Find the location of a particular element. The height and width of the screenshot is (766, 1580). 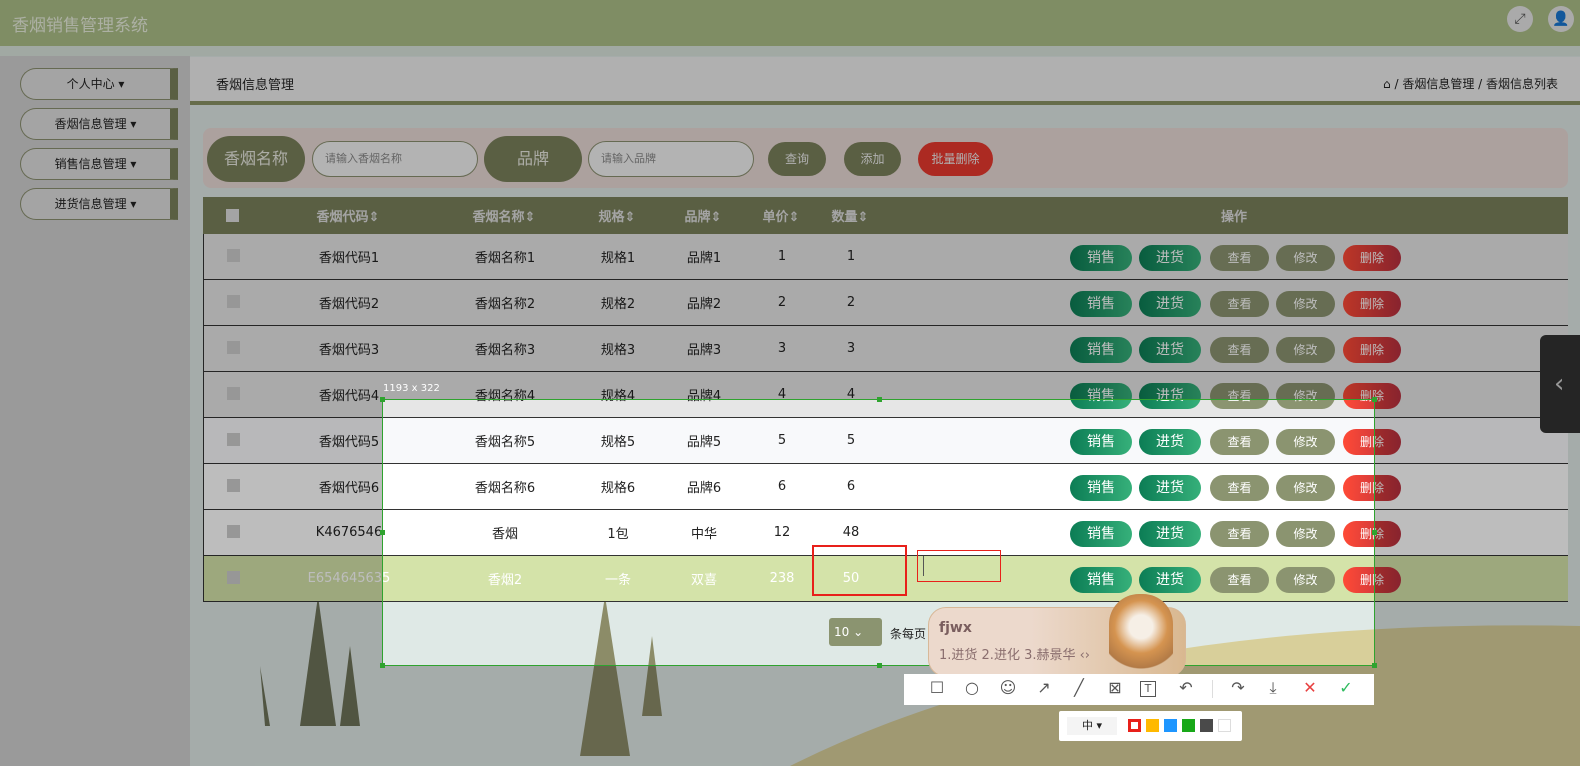

download-icon: ⤓ is located at coordinates (1273, 688).